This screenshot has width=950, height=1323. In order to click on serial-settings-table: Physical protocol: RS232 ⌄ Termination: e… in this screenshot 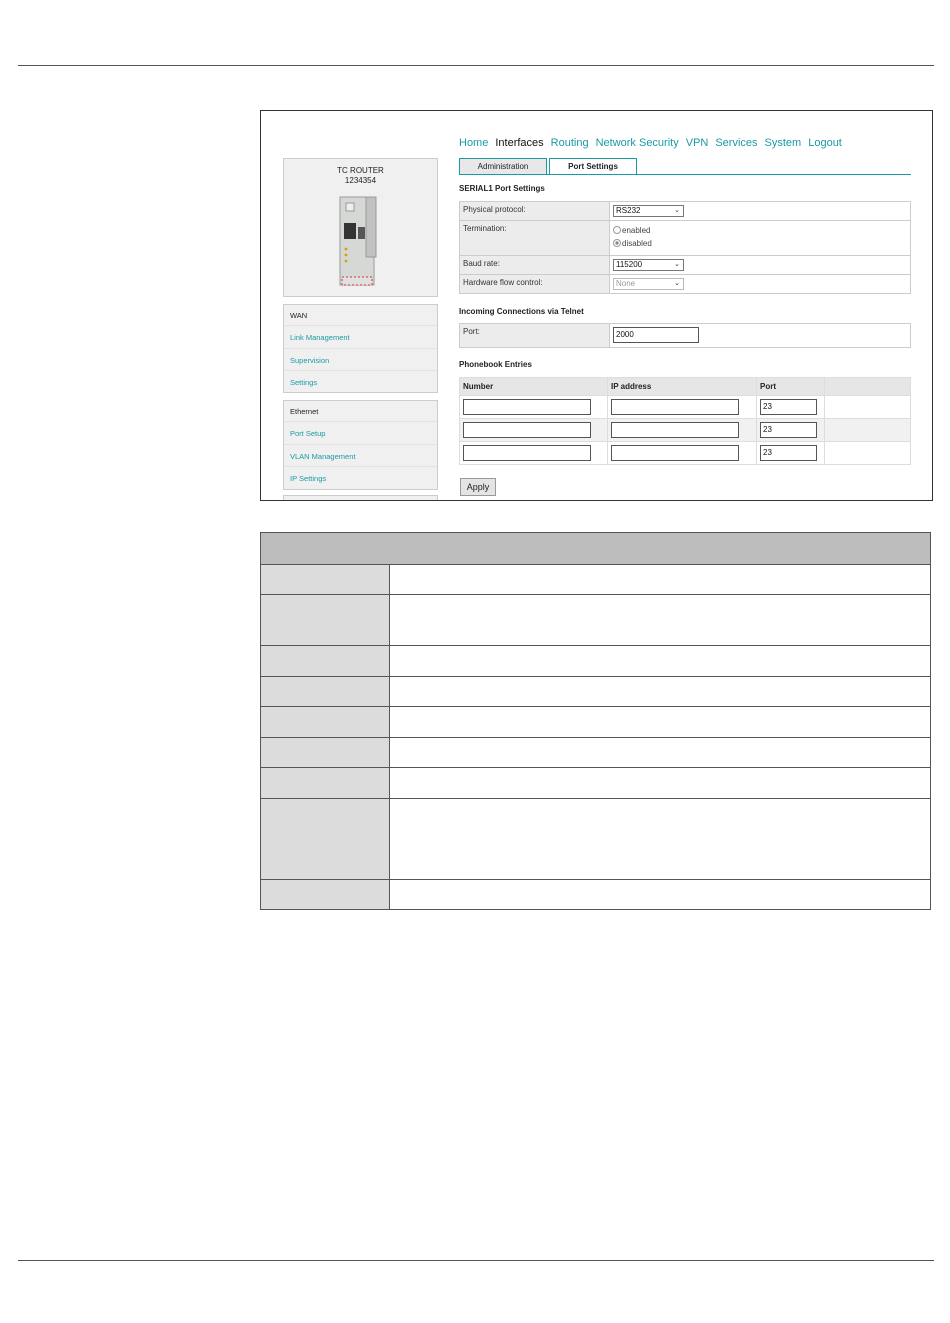, I will do `click(685, 247)`.